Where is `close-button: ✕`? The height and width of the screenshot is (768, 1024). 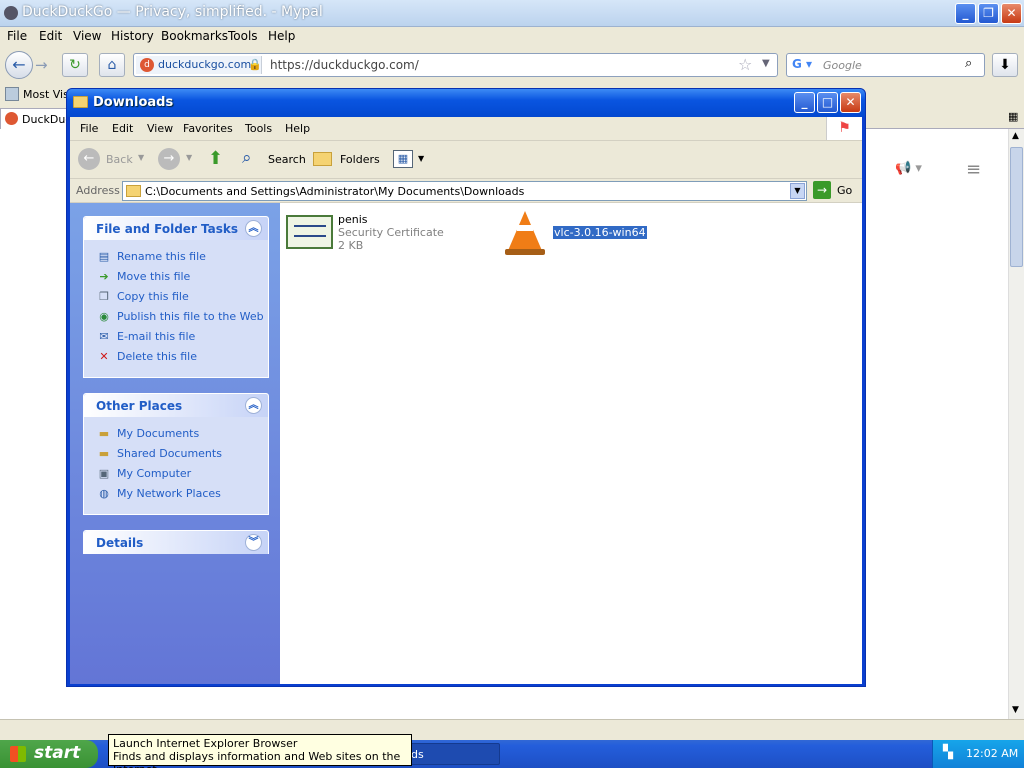
close-button: ✕ is located at coordinates (1011, 13).